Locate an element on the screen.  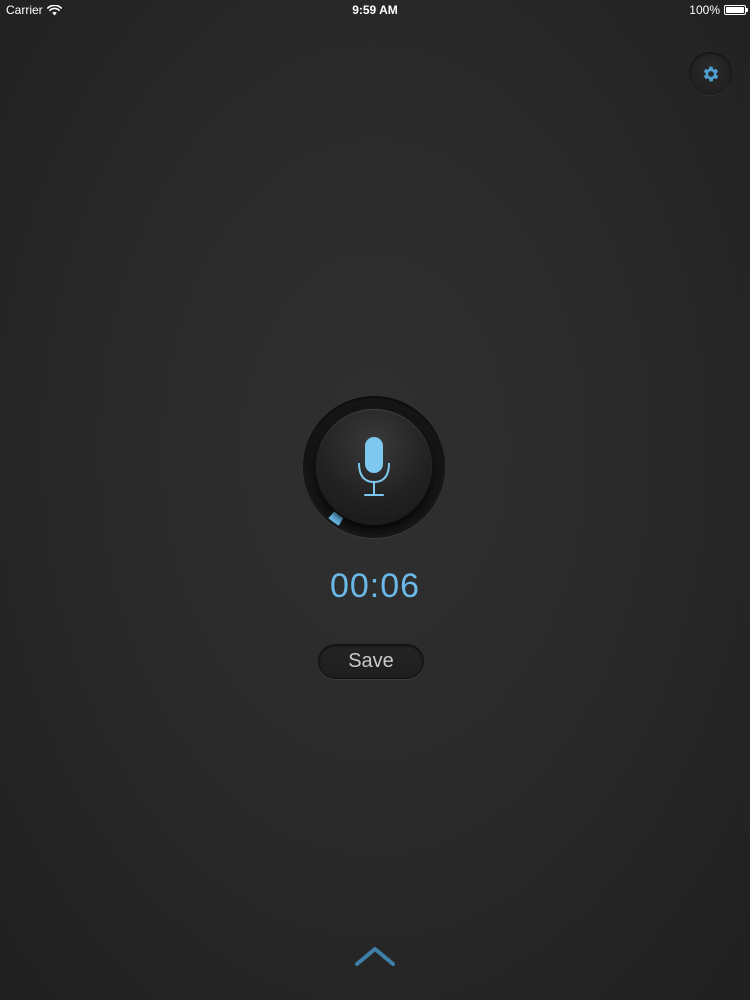
chevron-up-icon is located at coordinates (375, 956).